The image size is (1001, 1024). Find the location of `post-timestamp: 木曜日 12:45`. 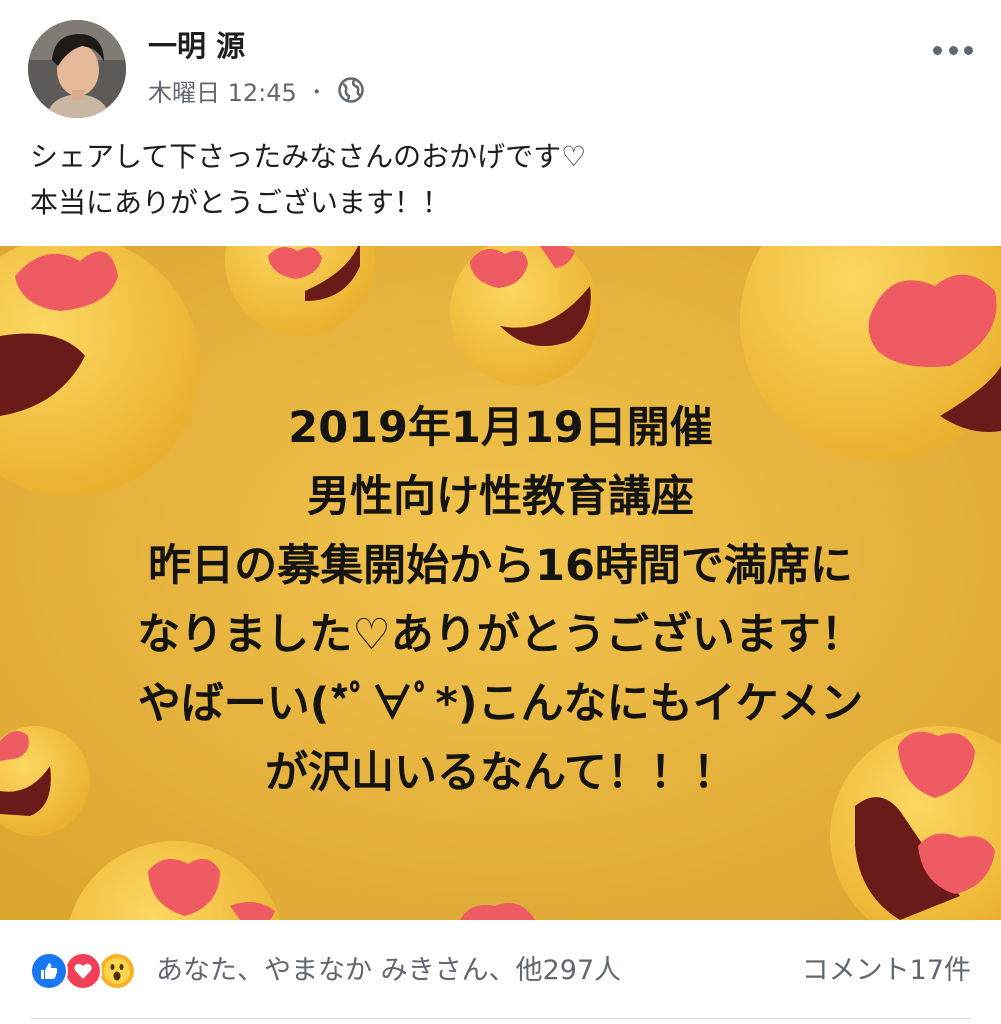

post-timestamp: 木曜日 12:45 is located at coordinates (222, 90).